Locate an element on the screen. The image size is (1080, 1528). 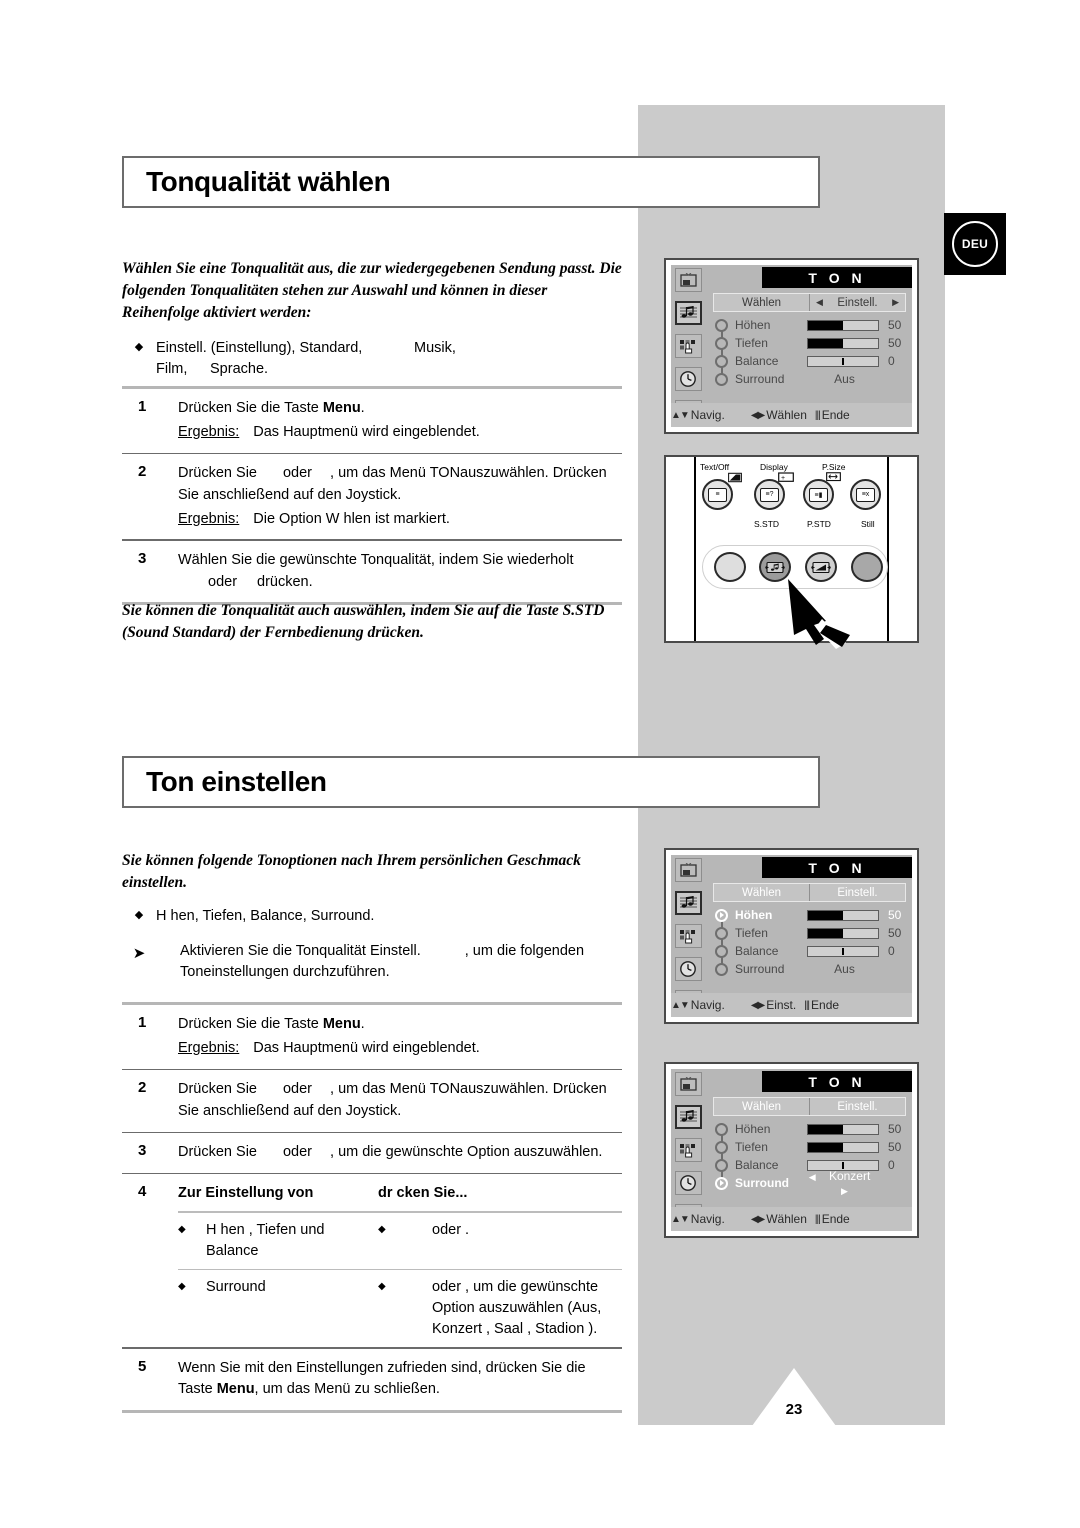
table-header-col1: Zur Einstellung von is located at coordinates (246, 1193).